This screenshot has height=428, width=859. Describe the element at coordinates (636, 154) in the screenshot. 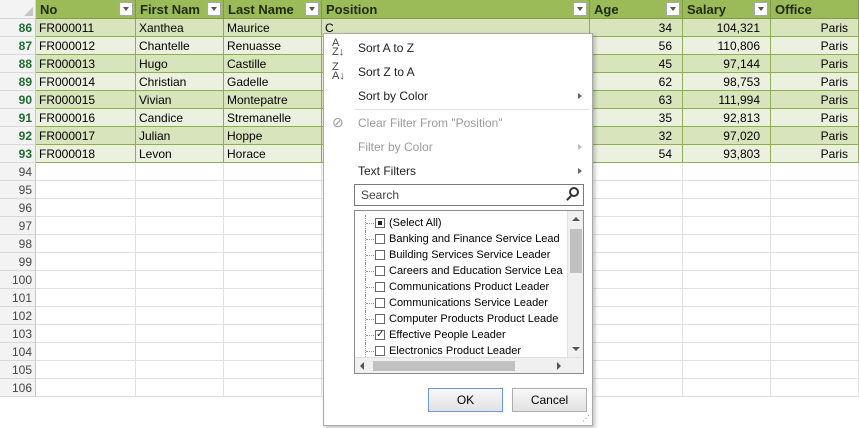

I see `table-cell: 54` at that location.